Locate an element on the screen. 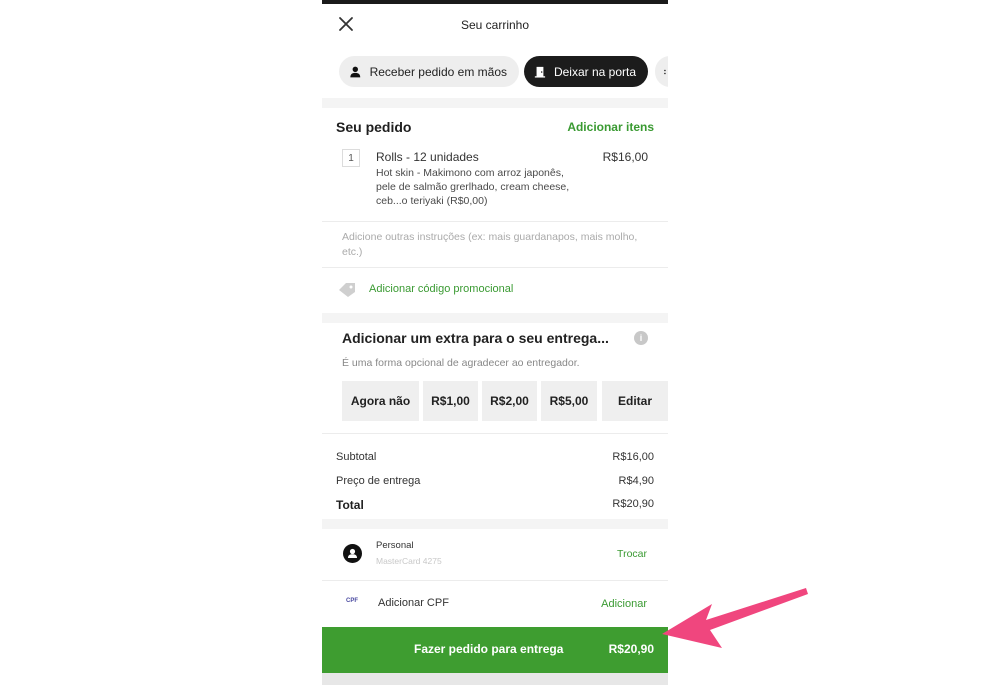 This screenshot has height=685, width=984. item-name: Rolls - 12 unidades is located at coordinates (427, 157).